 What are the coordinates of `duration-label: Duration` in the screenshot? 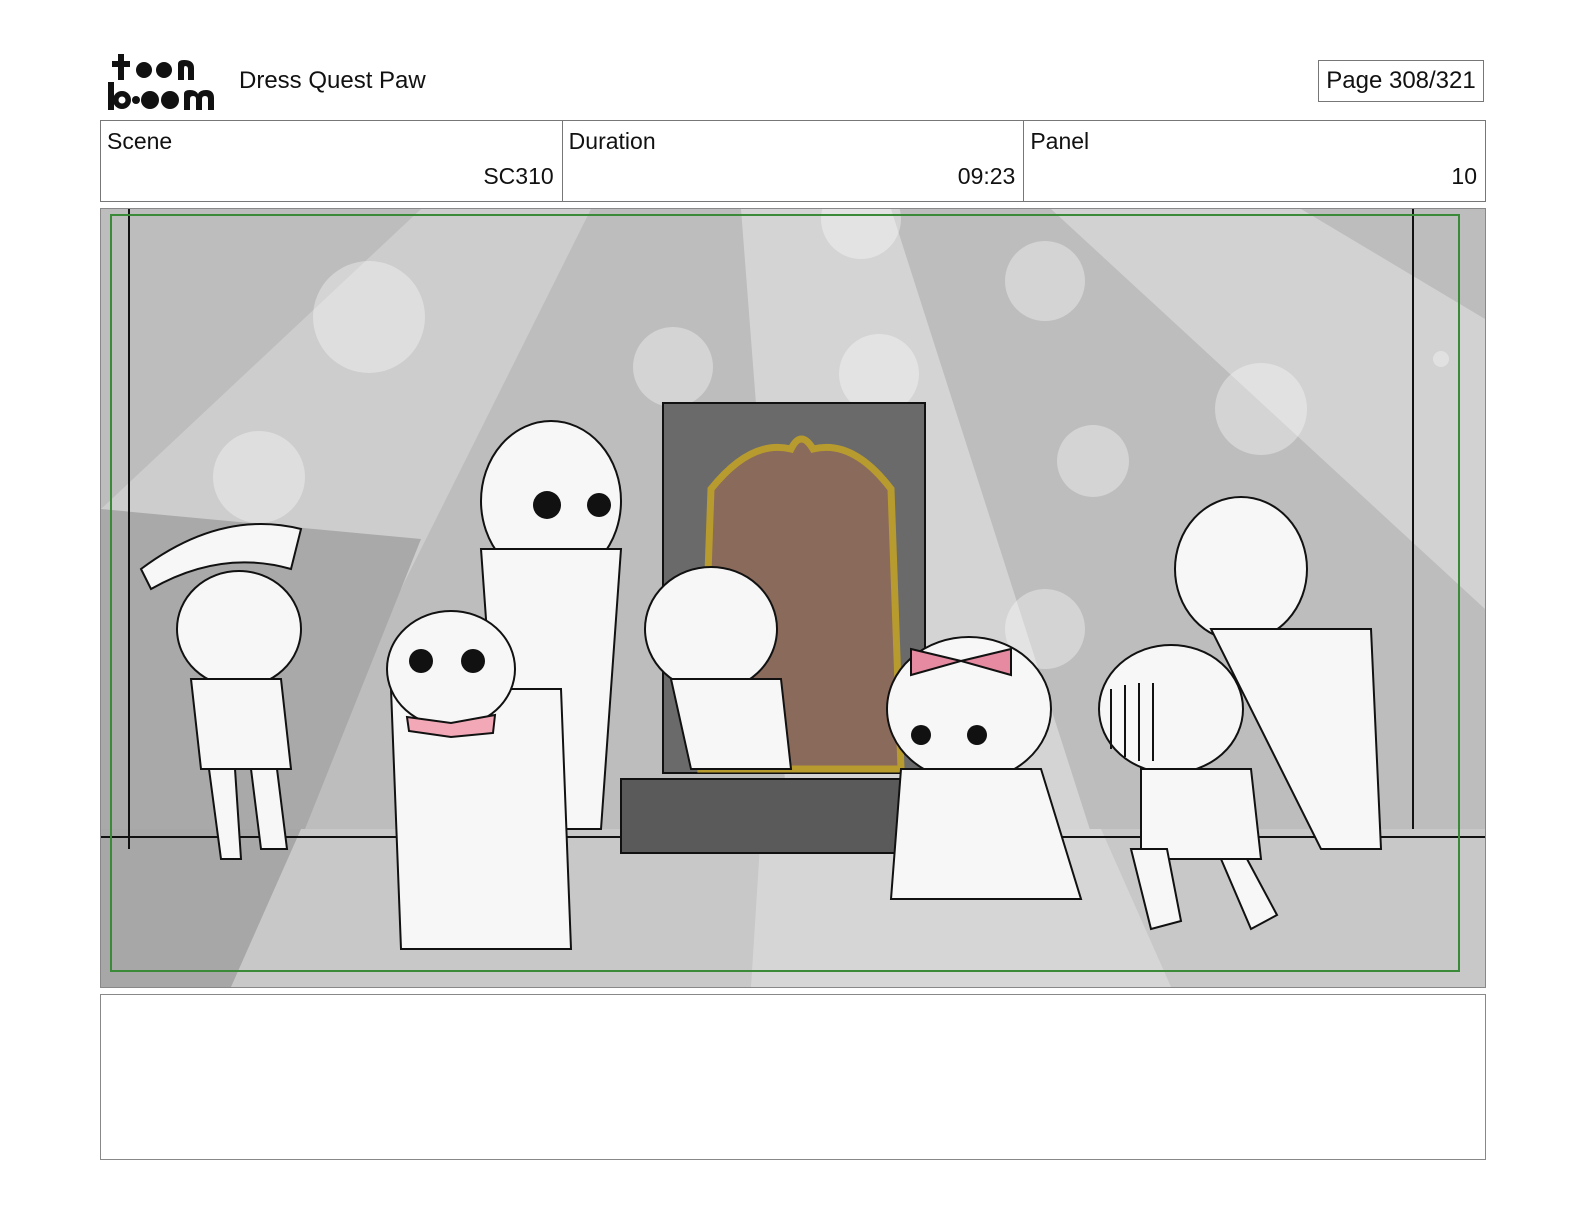 It's located at (612, 141).